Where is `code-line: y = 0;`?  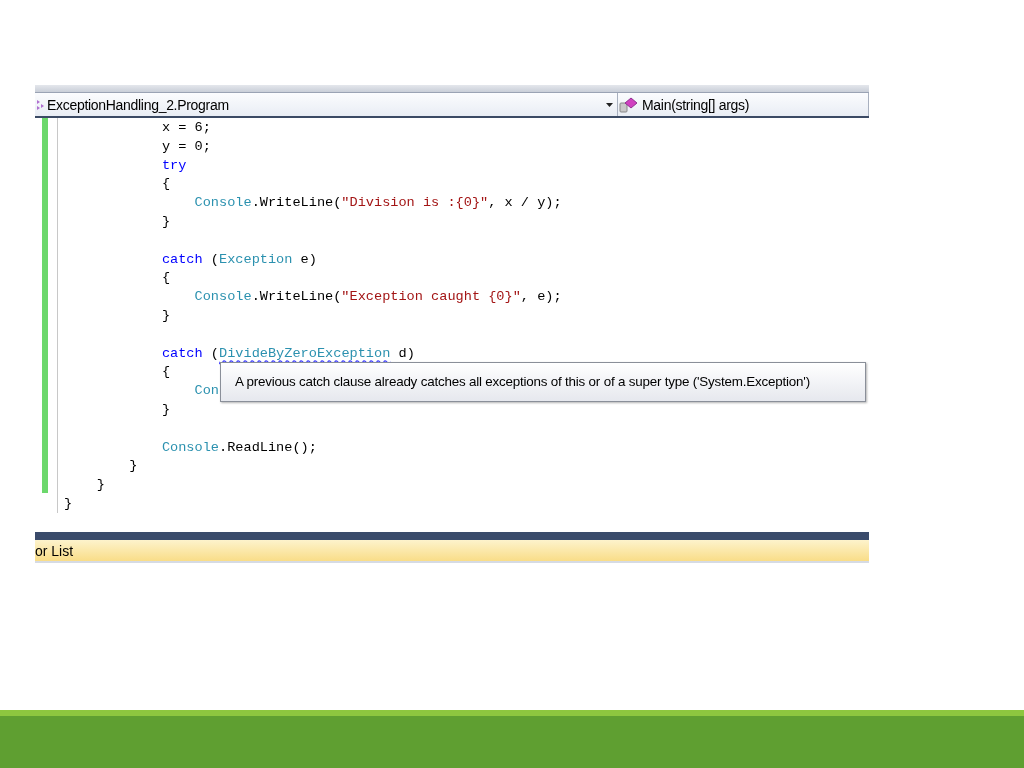
code-line: y = 0; is located at coordinates (185, 146).